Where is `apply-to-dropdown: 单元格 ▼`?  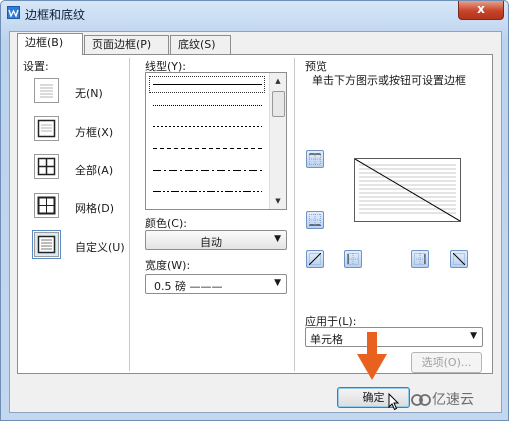 apply-to-dropdown: 单元格 ▼ is located at coordinates (394, 337).